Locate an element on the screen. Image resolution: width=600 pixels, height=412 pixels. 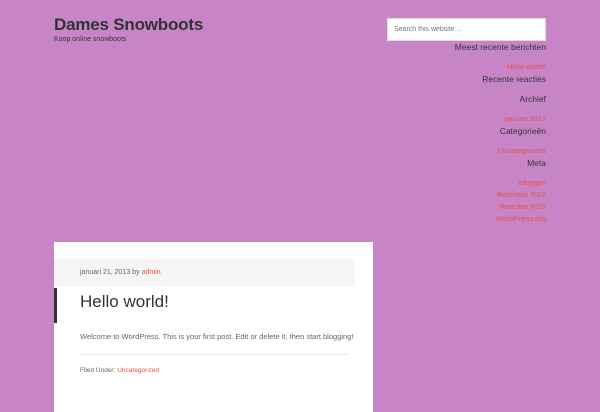
recent-post-link: Hello world! is located at coordinates (446, 67).